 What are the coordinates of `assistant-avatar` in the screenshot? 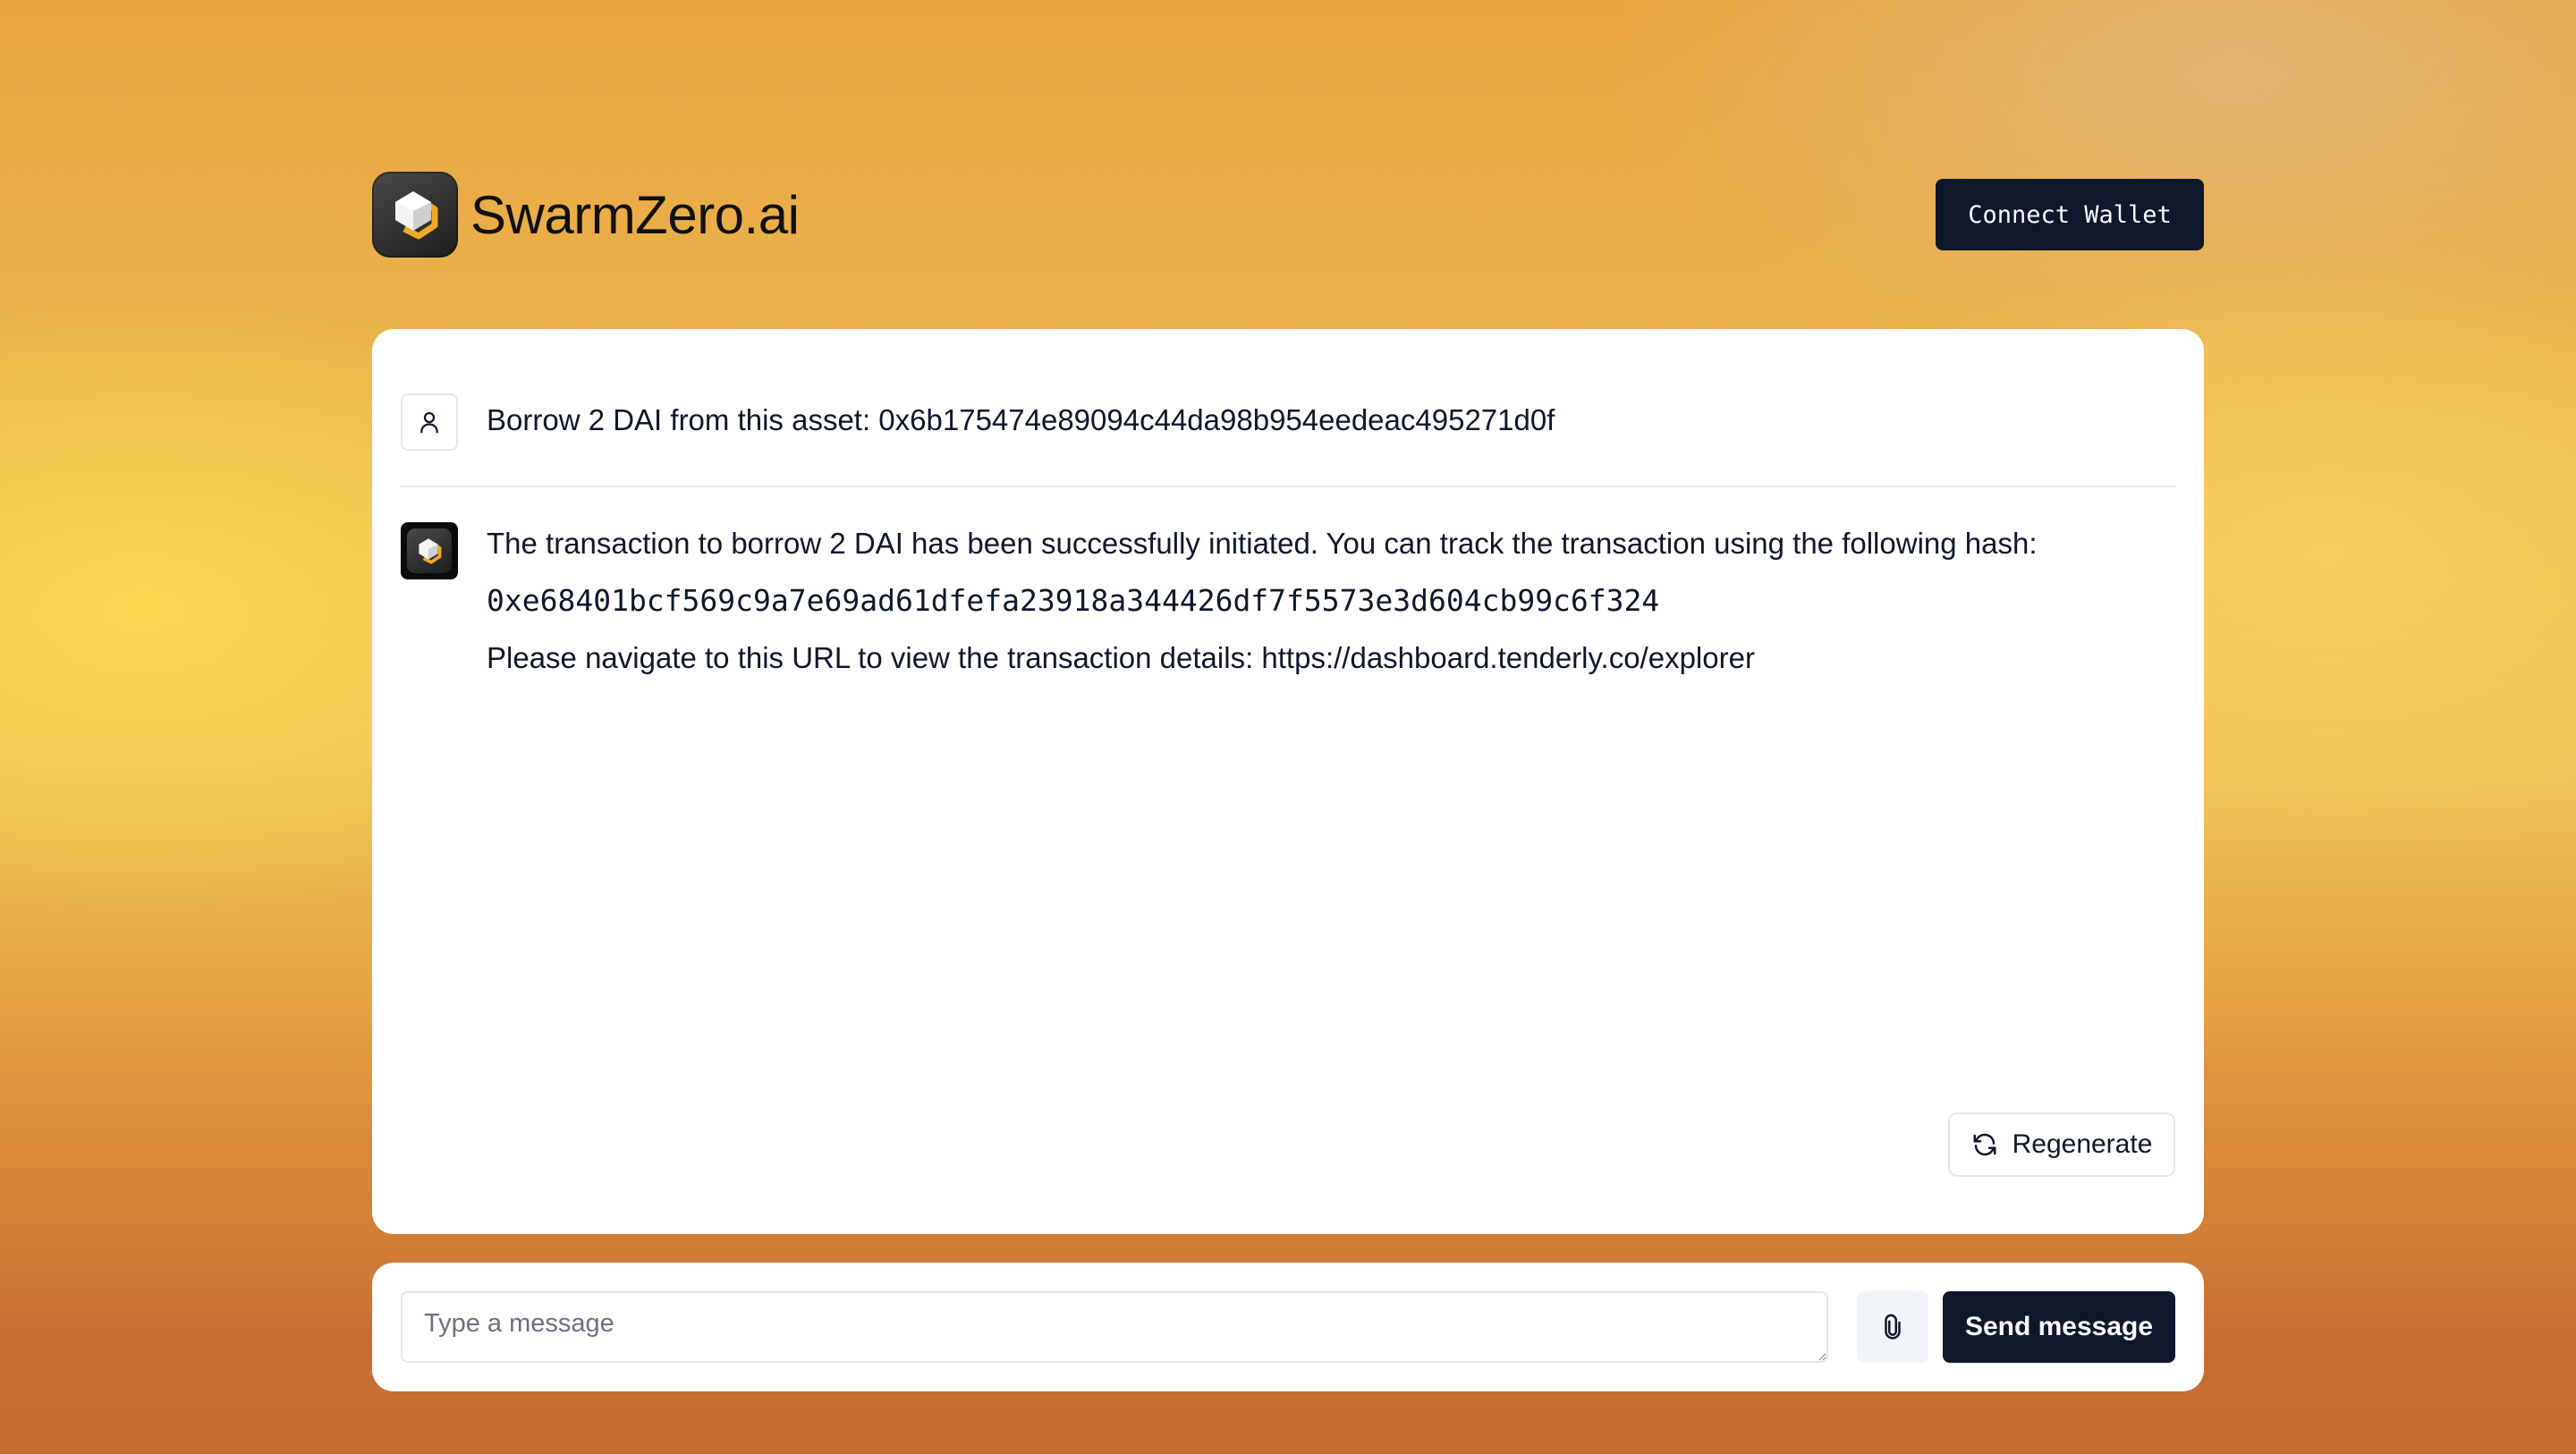 It's located at (429, 551).